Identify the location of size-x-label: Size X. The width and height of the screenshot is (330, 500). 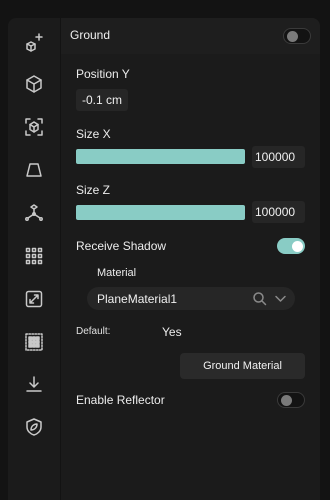
(93, 134).